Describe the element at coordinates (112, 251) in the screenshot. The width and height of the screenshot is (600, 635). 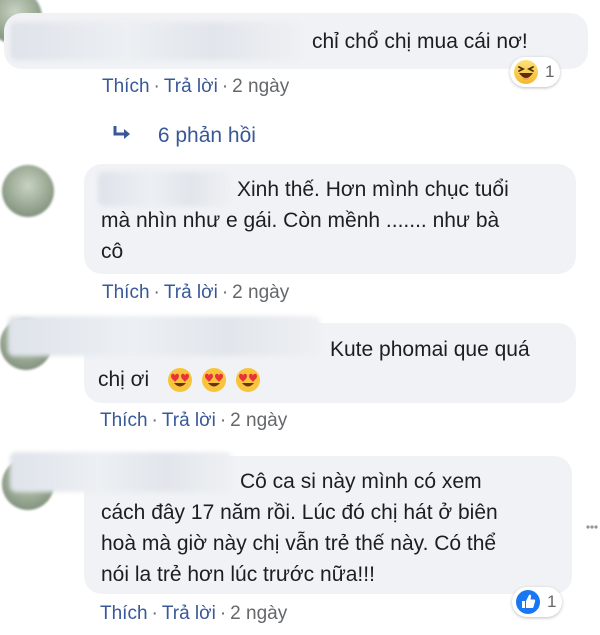
I see `comment-text-line: cô` at that location.